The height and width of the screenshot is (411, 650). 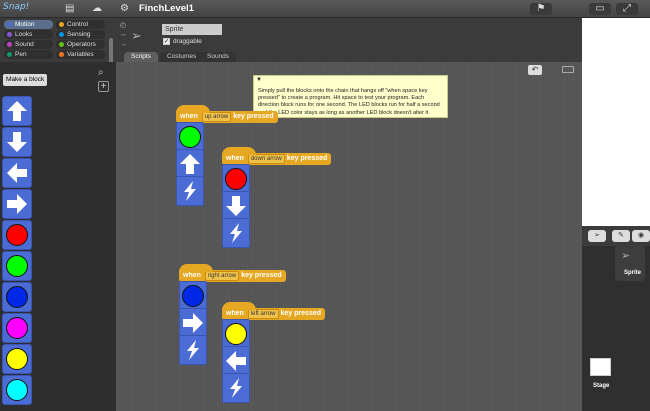 What do you see at coordinates (601, 386) in the screenshot?
I see `stage-label: Stage` at bounding box center [601, 386].